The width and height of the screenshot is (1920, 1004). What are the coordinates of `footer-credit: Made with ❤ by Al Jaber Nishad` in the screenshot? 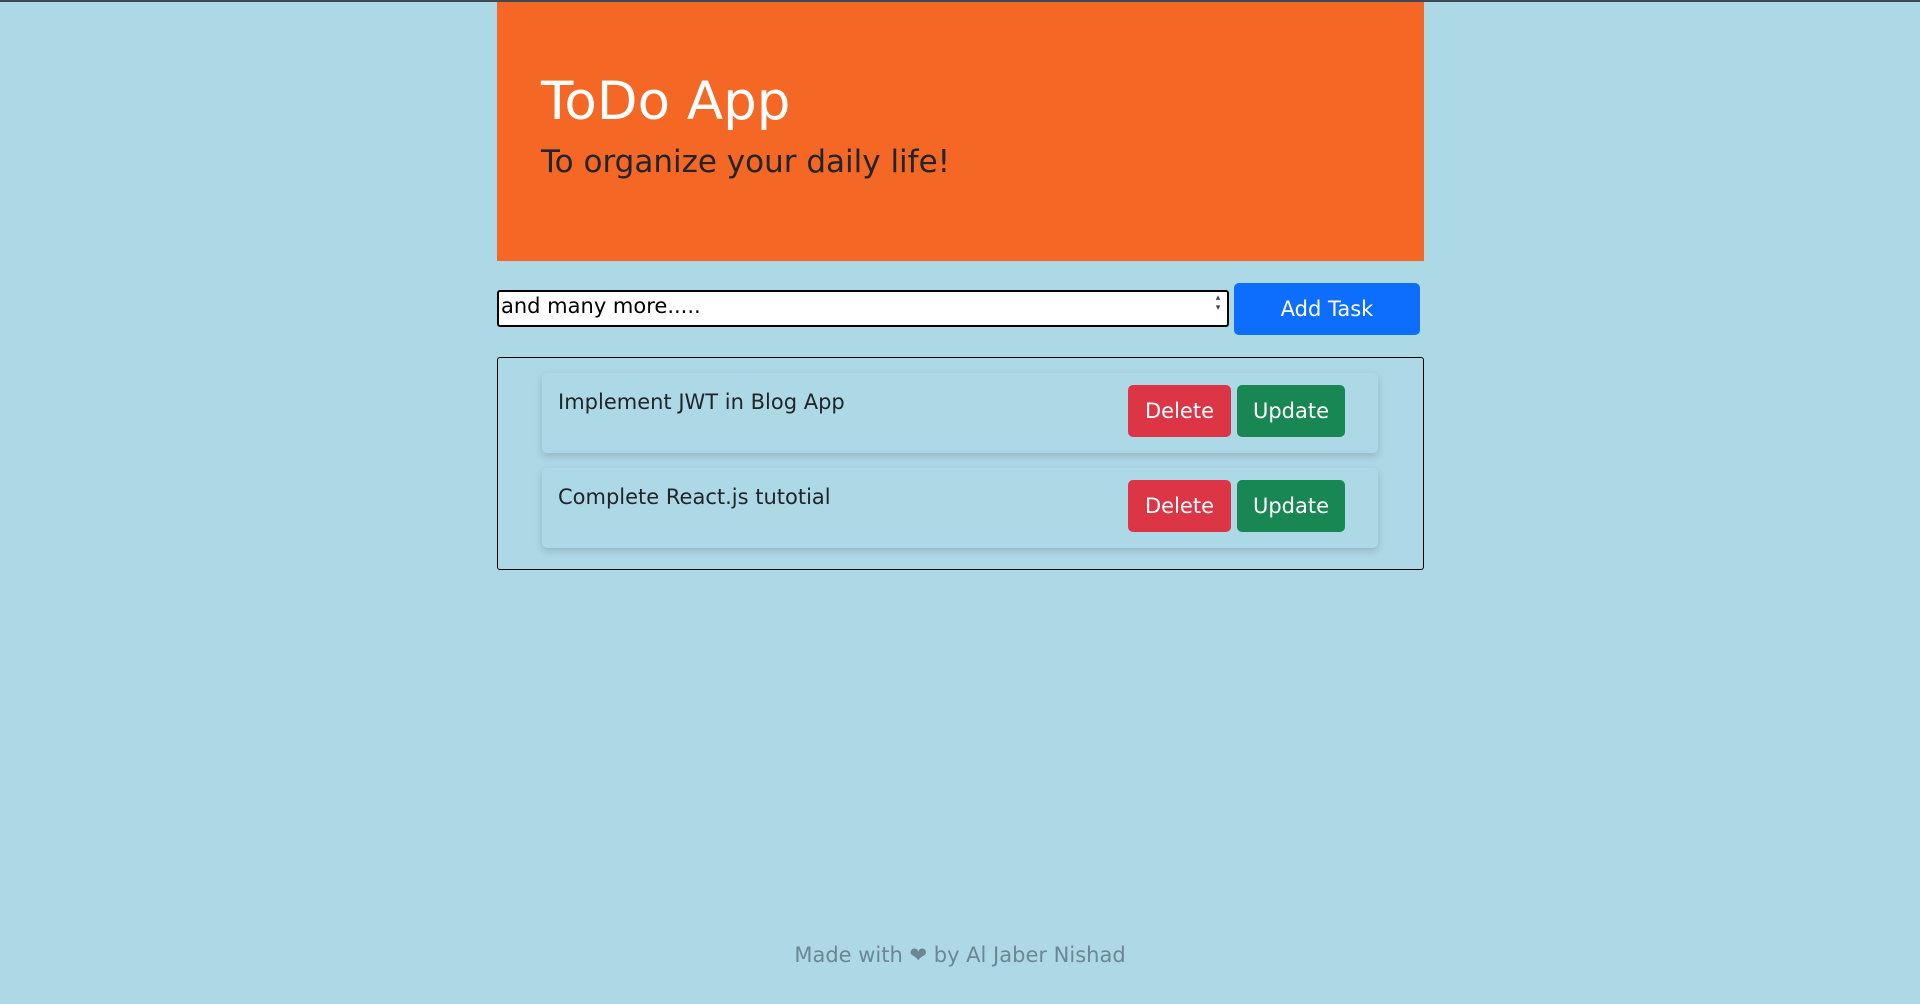 It's located at (960, 955).